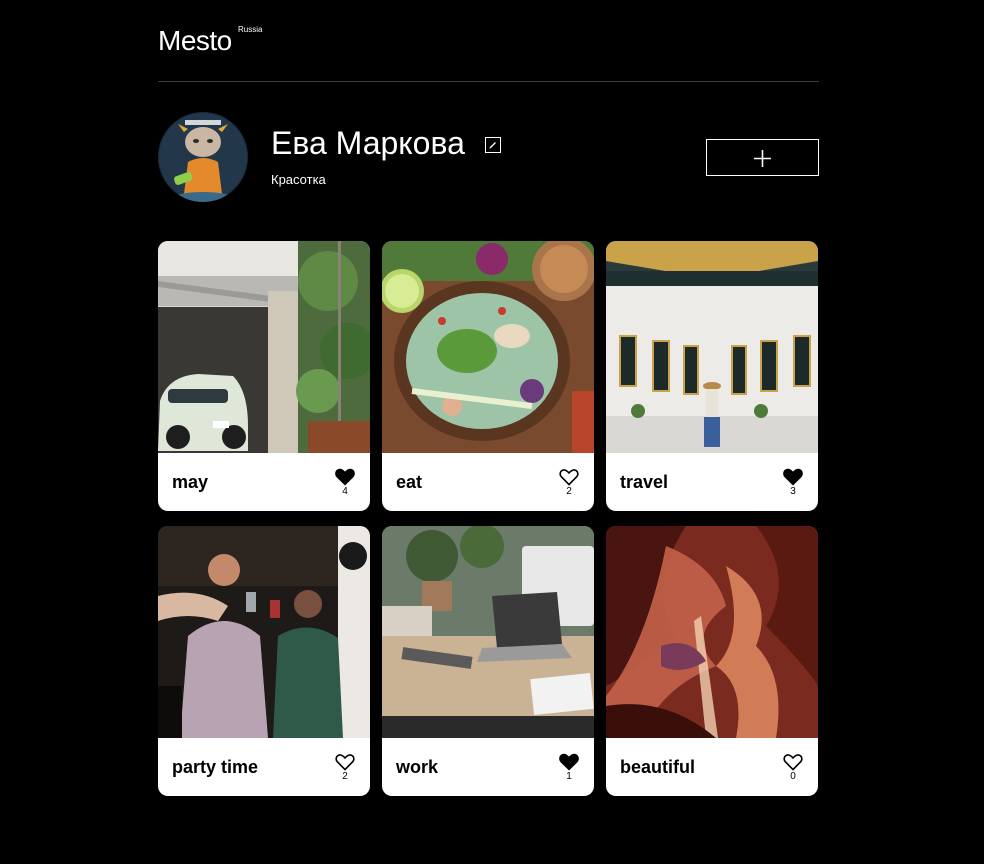 The width and height of the screenshot is (984, 864). Describe the element at coordinates (368, 143) in the screenshot. I see `profile-name: Ева Маркова` at that location.